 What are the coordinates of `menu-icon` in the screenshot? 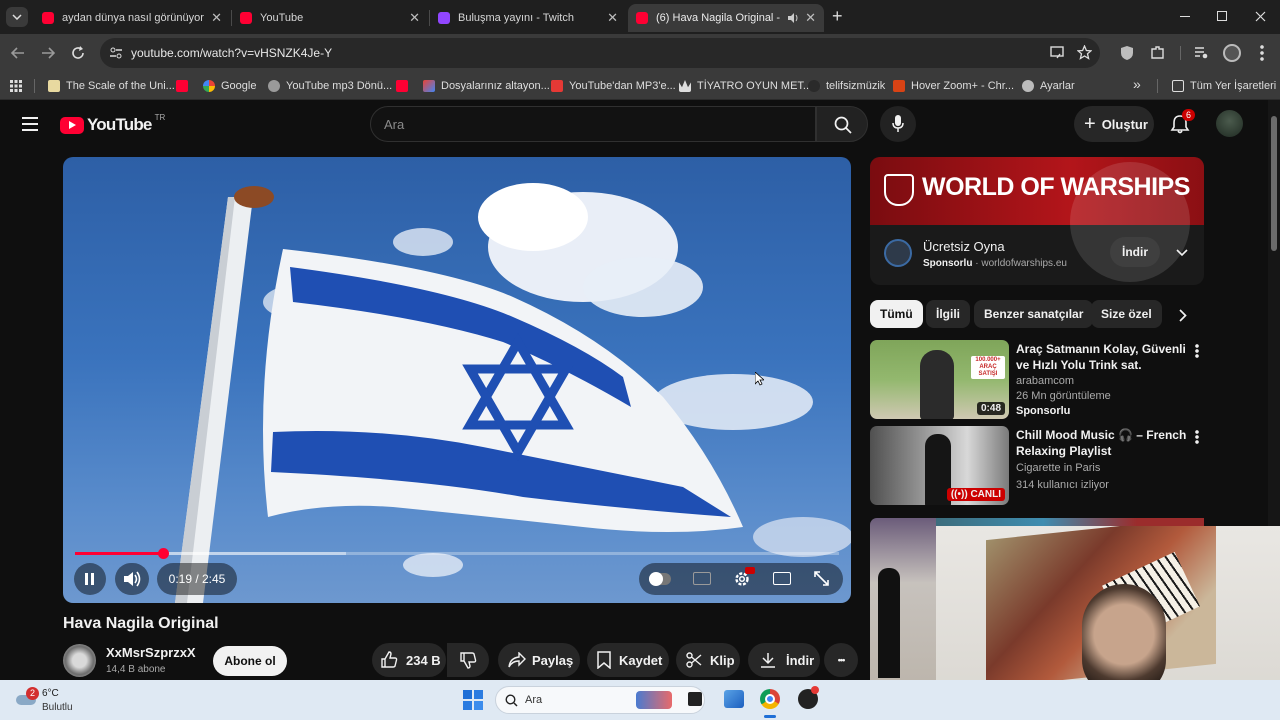 It's located at (1262, 53).